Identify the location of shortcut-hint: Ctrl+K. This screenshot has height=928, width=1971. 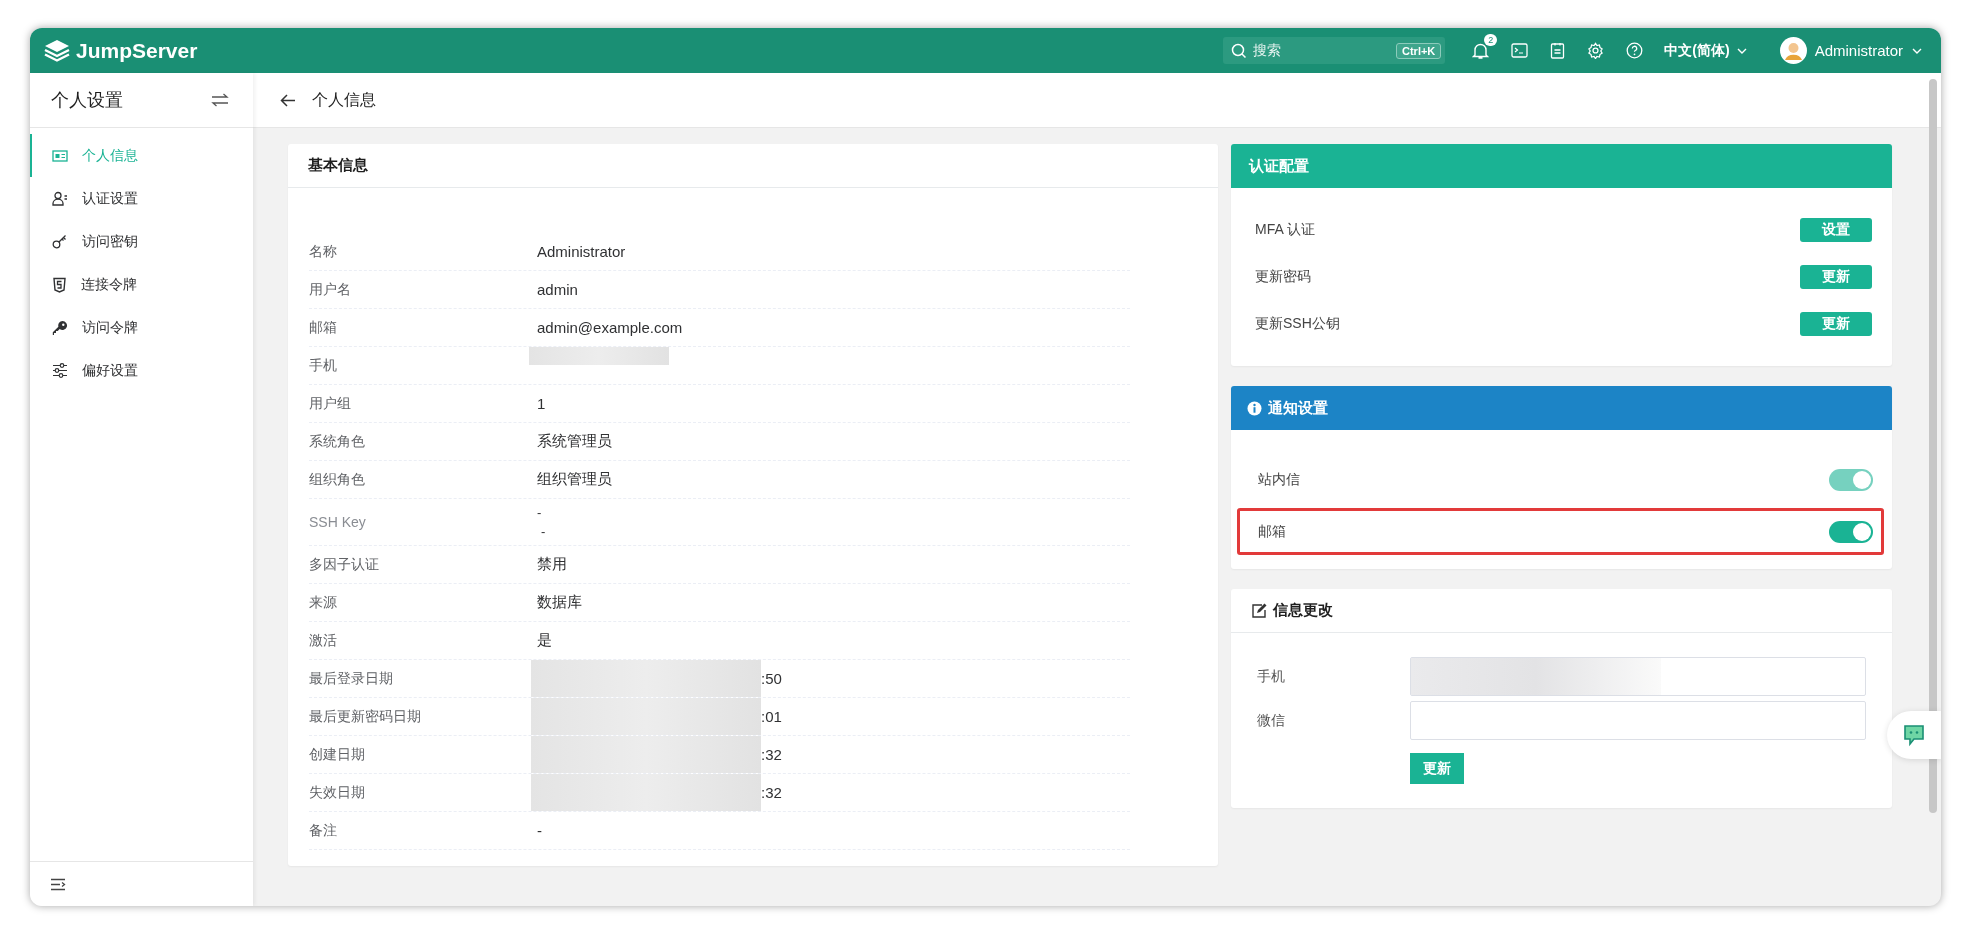
(1419, 50).